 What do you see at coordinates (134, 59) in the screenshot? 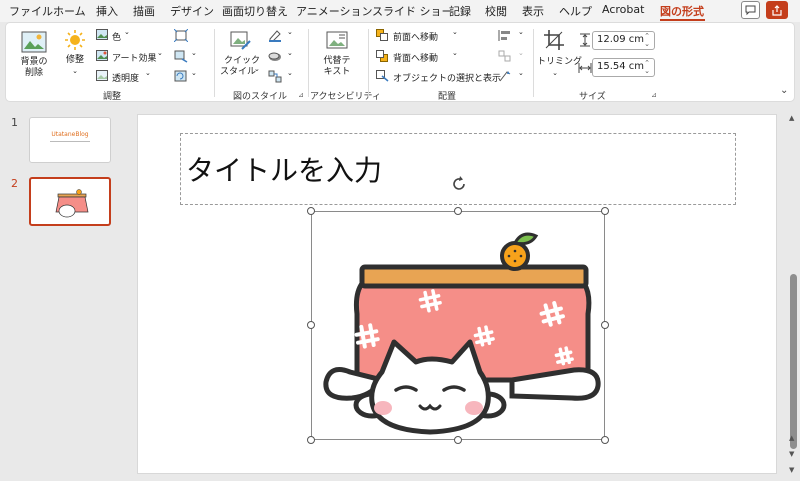
I see `artistic-effects-label: アート効果` at bounding box center [134, 59].